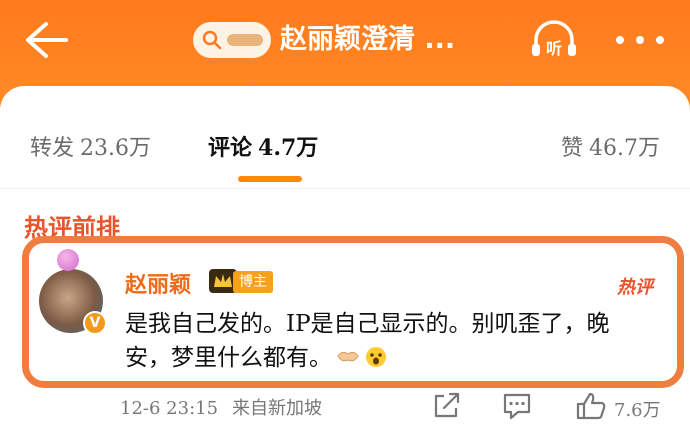  Describe the element at coordinates (73, 292) in the screenshot. I see `avatar: V` at that location.